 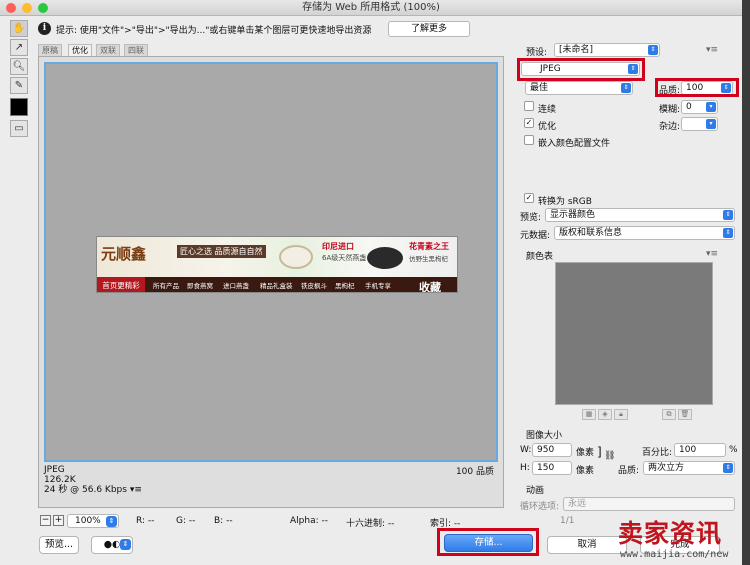 What do you see at coordinates (670, 127) in the screenshot?
I see `matte-label: 杂边:` at bounding box center [670, 127].